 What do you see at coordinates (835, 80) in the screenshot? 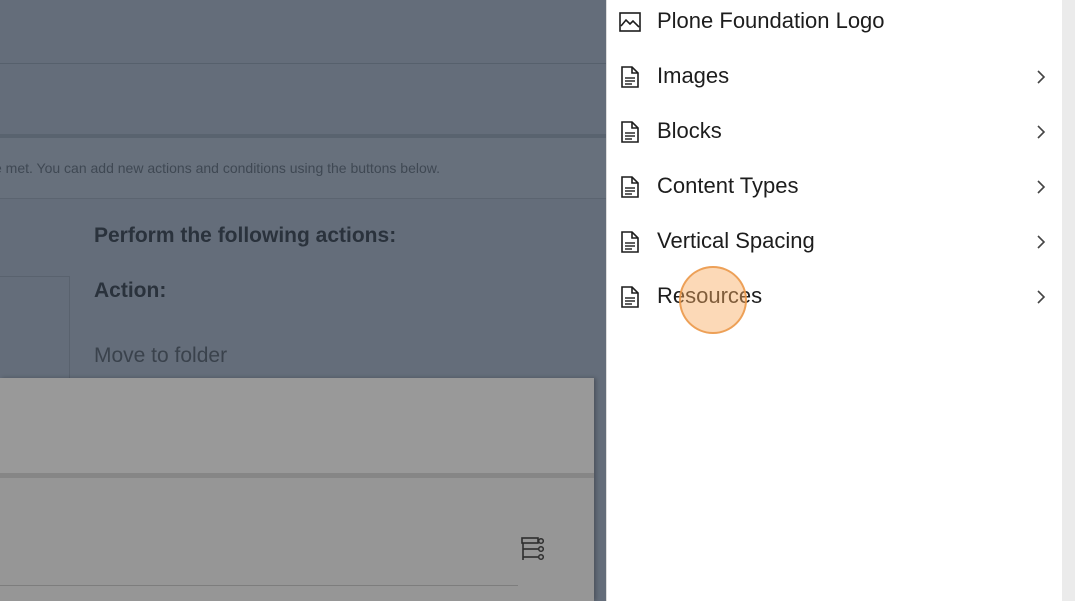
I see `list-item-images: Images` at bounding box center [835, 80].